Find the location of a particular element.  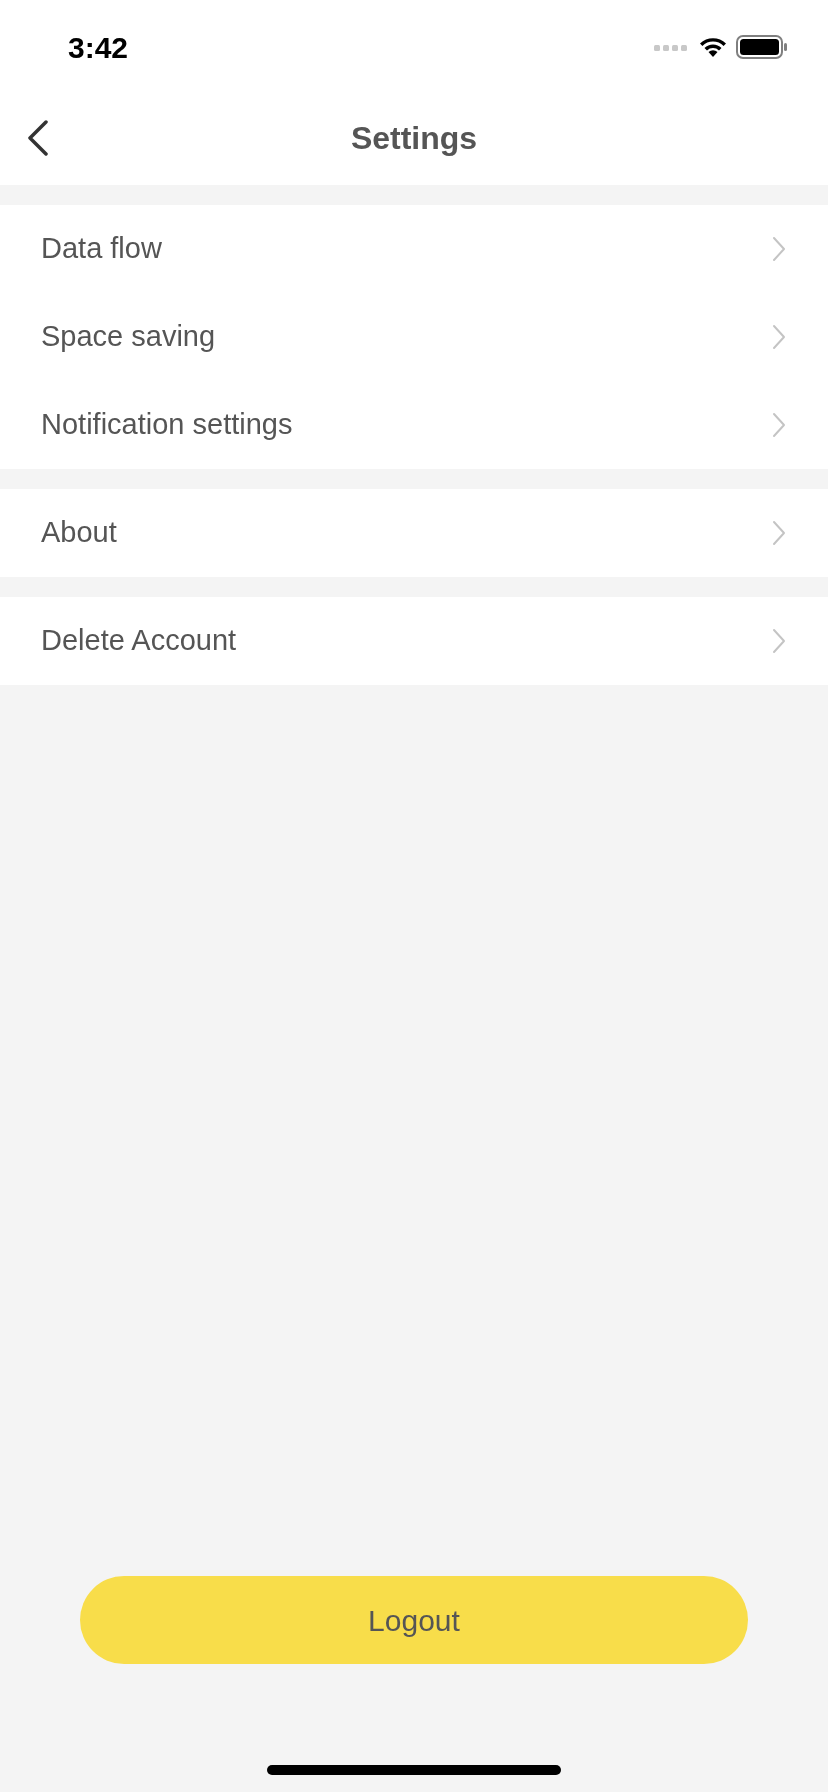

settings-row: About is located at coordinates (414, 533).